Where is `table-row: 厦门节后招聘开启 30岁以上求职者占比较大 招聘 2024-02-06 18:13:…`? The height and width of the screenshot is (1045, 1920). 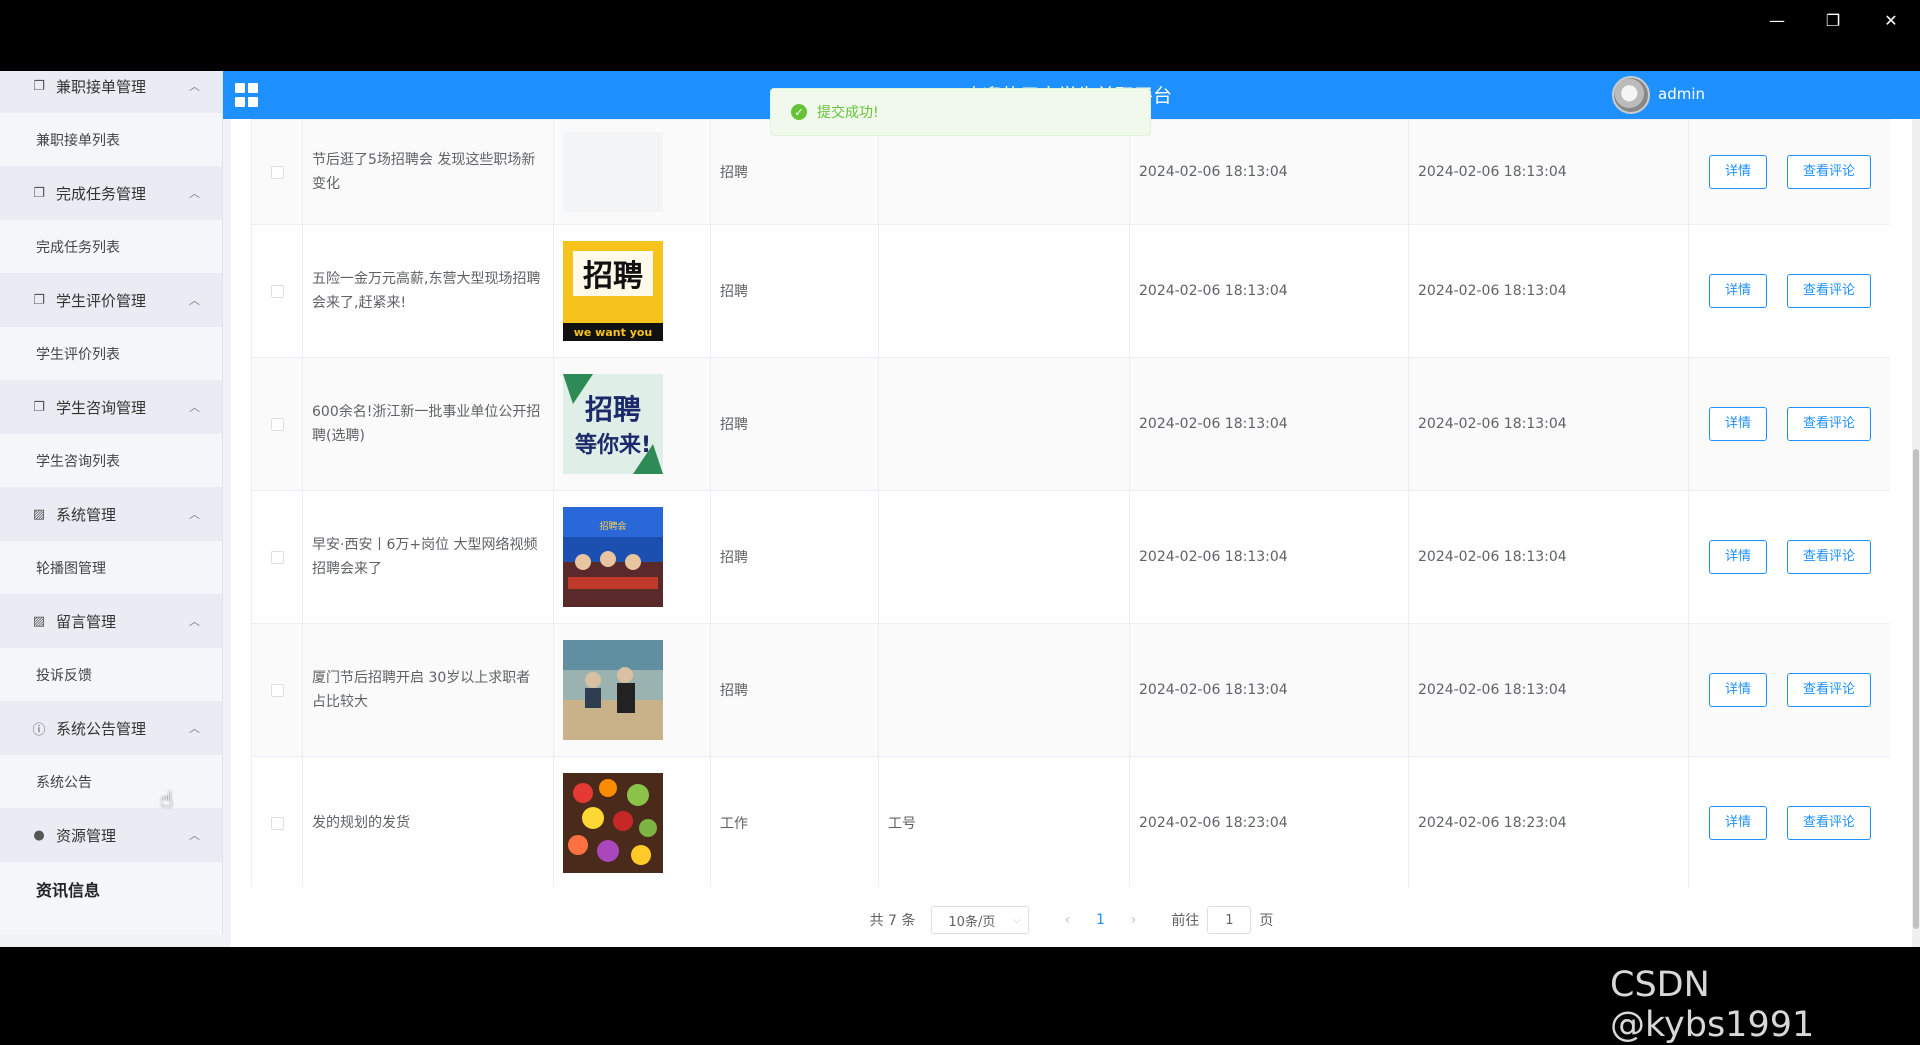
table-row: 厦门节后招聘开启 30岁以上求职者占比较大 招聘 2024-02-06 18:13:… is located at coordinates (1070, 690).